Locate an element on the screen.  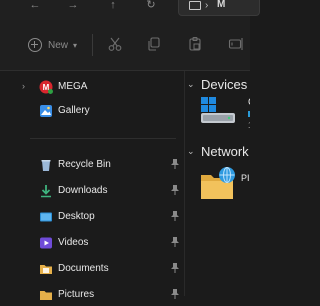
desktop-icon is located at coordinates (46, 217).